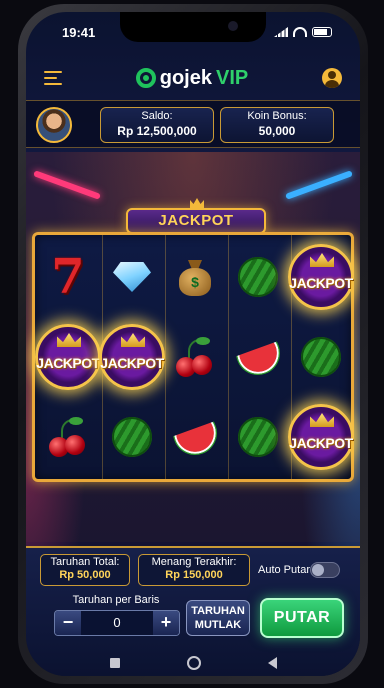 Image resolution: width=384 pixels, height=688 pixels. Describe the element at coordinates (232, 77) in the screenshot. I see `brand-suffix: VIP` at that location.